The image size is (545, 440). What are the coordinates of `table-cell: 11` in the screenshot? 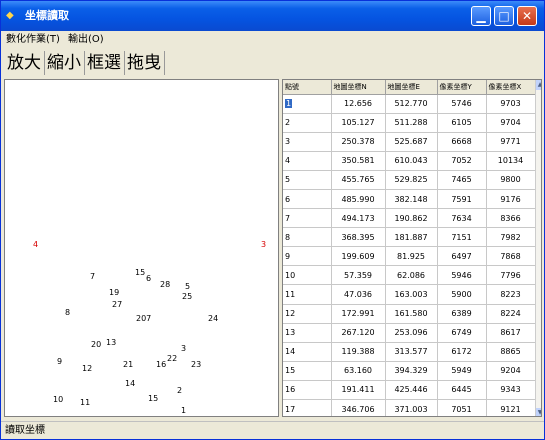 It's located at (307, 294).